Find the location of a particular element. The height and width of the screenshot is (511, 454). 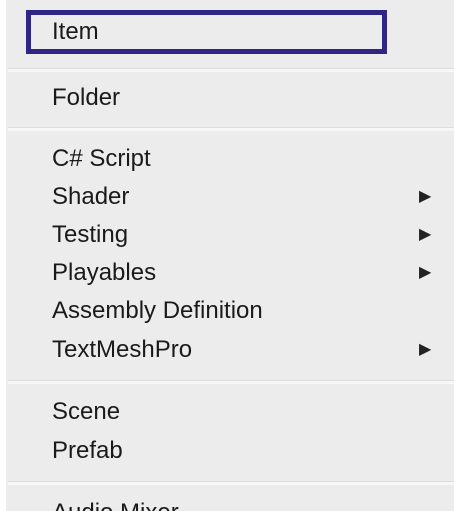

menu-item-label: Prefab is located at coordinates (87, 450).